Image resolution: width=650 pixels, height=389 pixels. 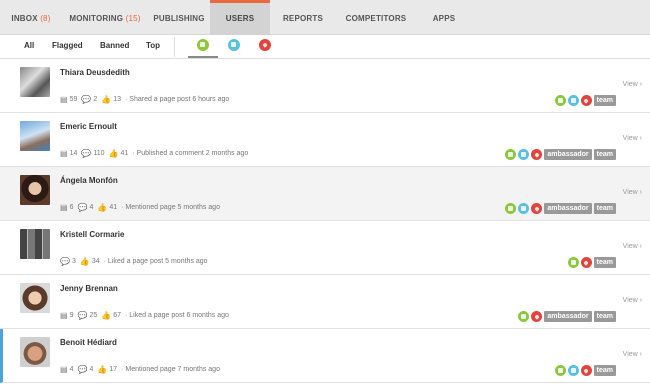 I want to click on tab-inbox: INBOX (8), so click(x=31, y=17).